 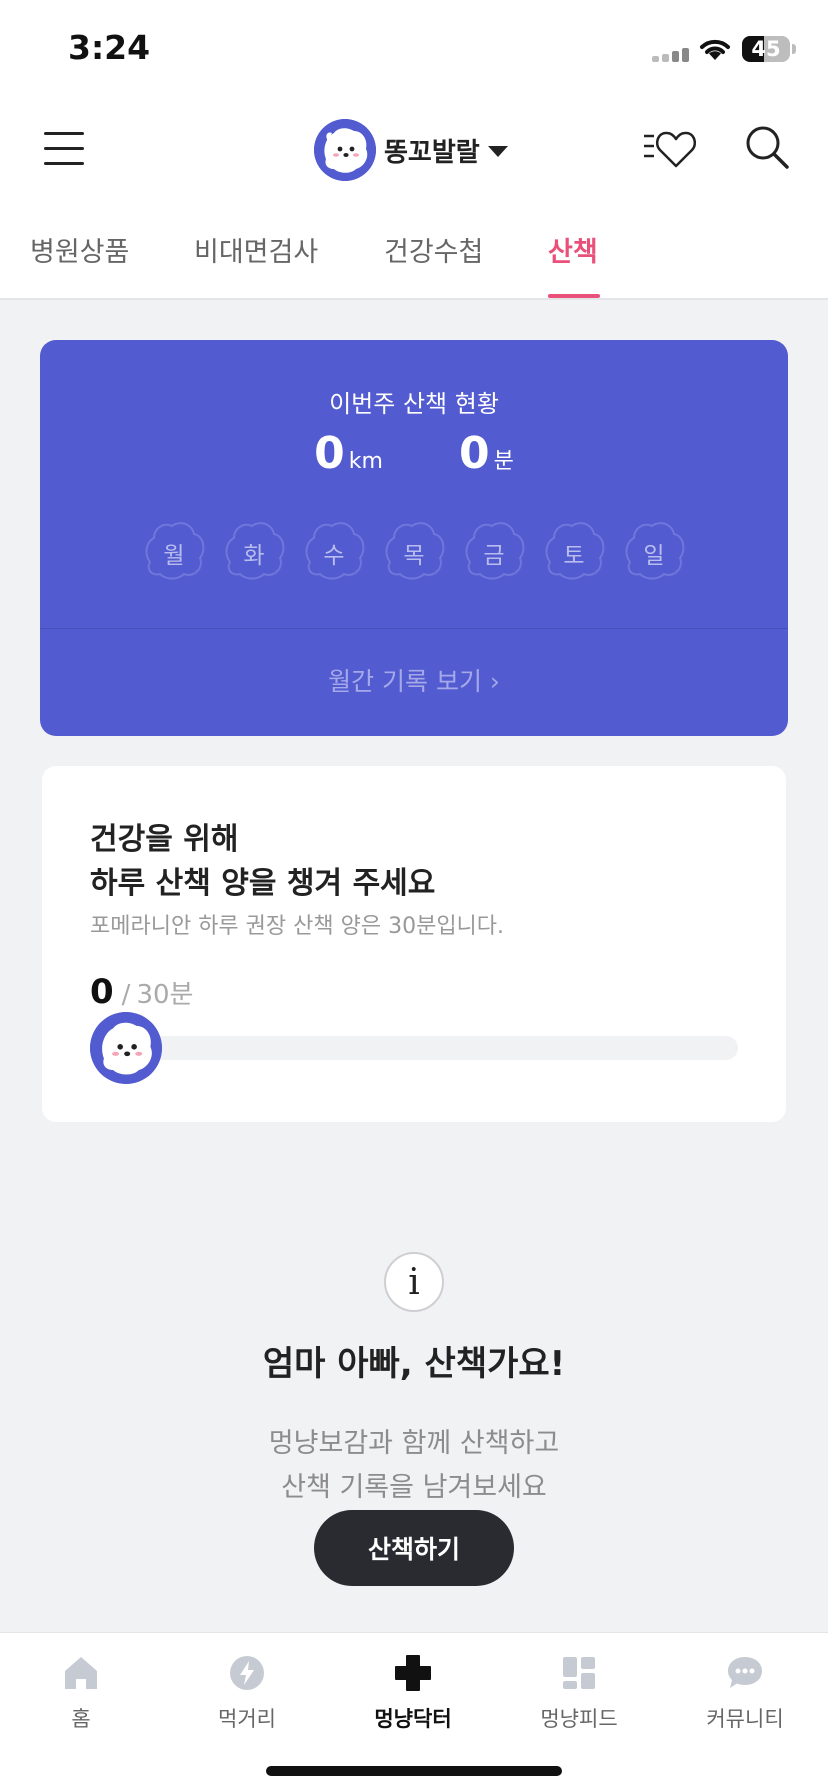 What do you see at coordinates (794, 49) in the screenshot?
I see `battery-nub` at bounding box center [794, 49].